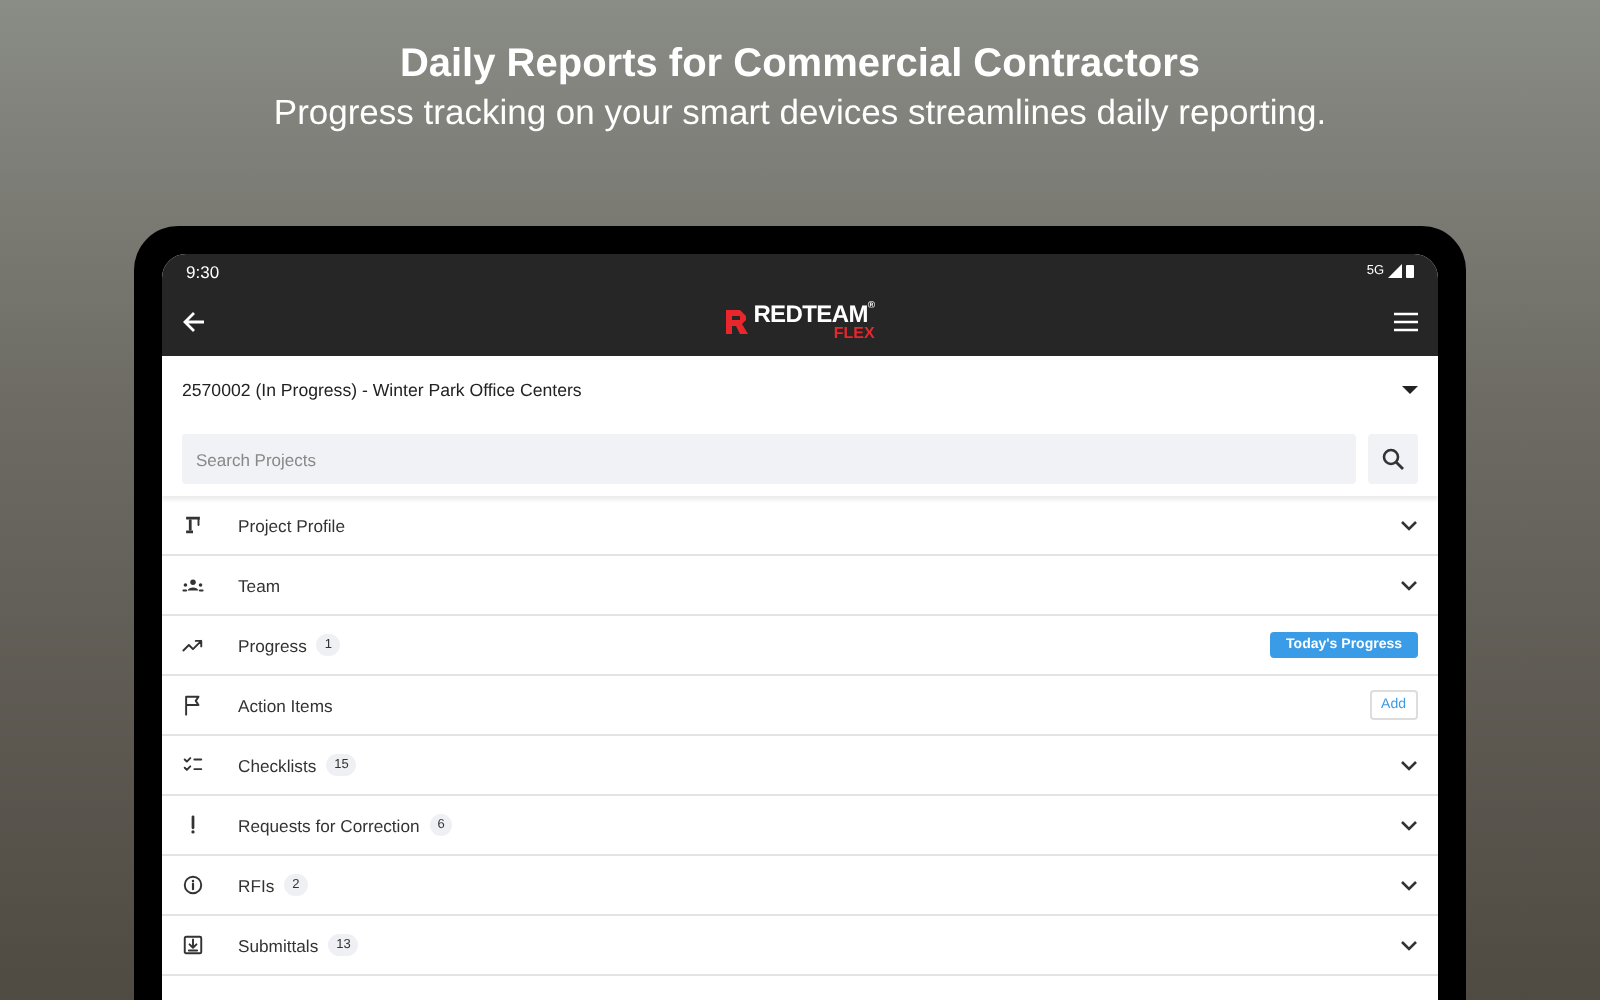  Describe the element at coordinates (203, 271) in the screenshot. I see `status-time: 9:30` at that location.